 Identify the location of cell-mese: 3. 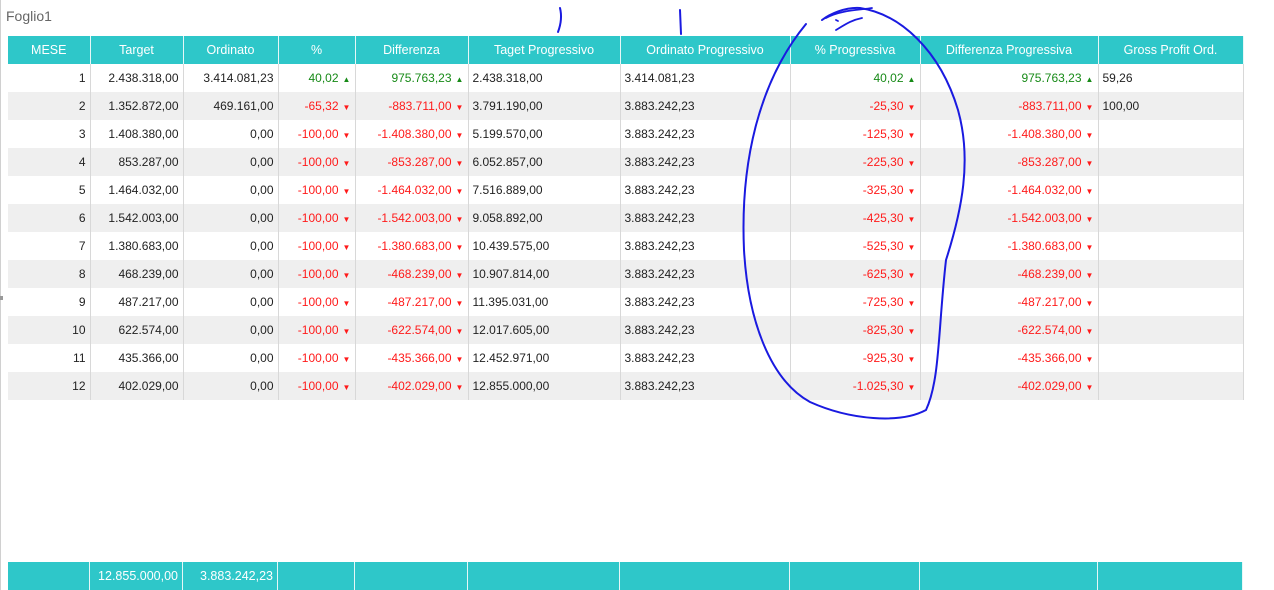
(49, 134).